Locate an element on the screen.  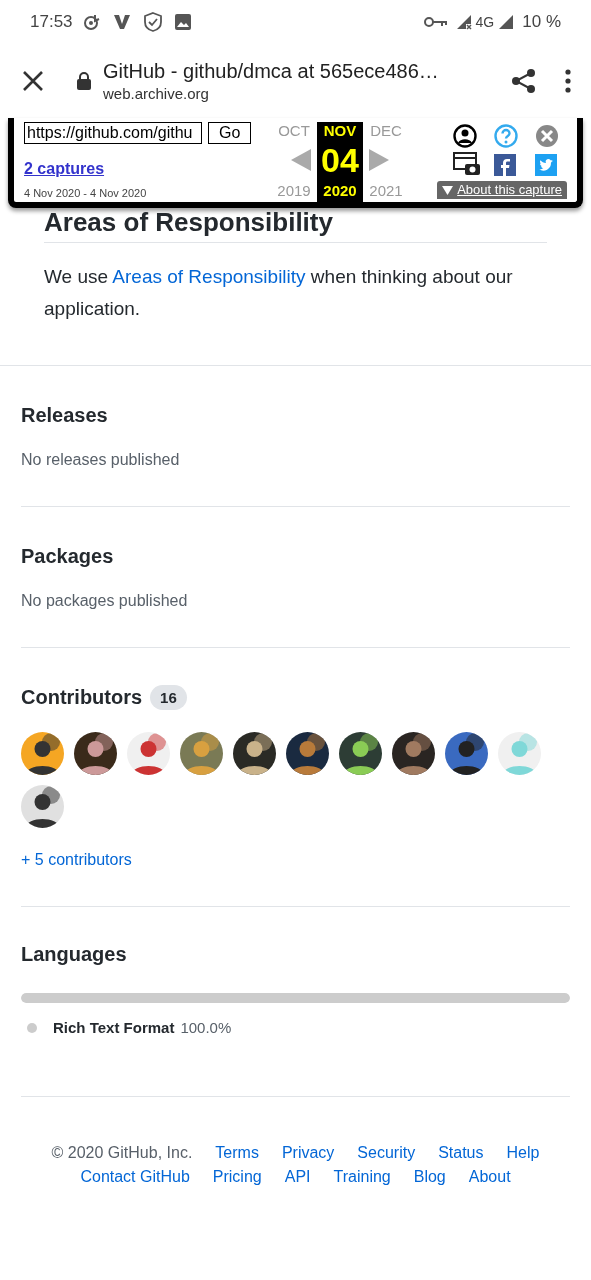
v-logo-icon is located at coordinates (121, 22).